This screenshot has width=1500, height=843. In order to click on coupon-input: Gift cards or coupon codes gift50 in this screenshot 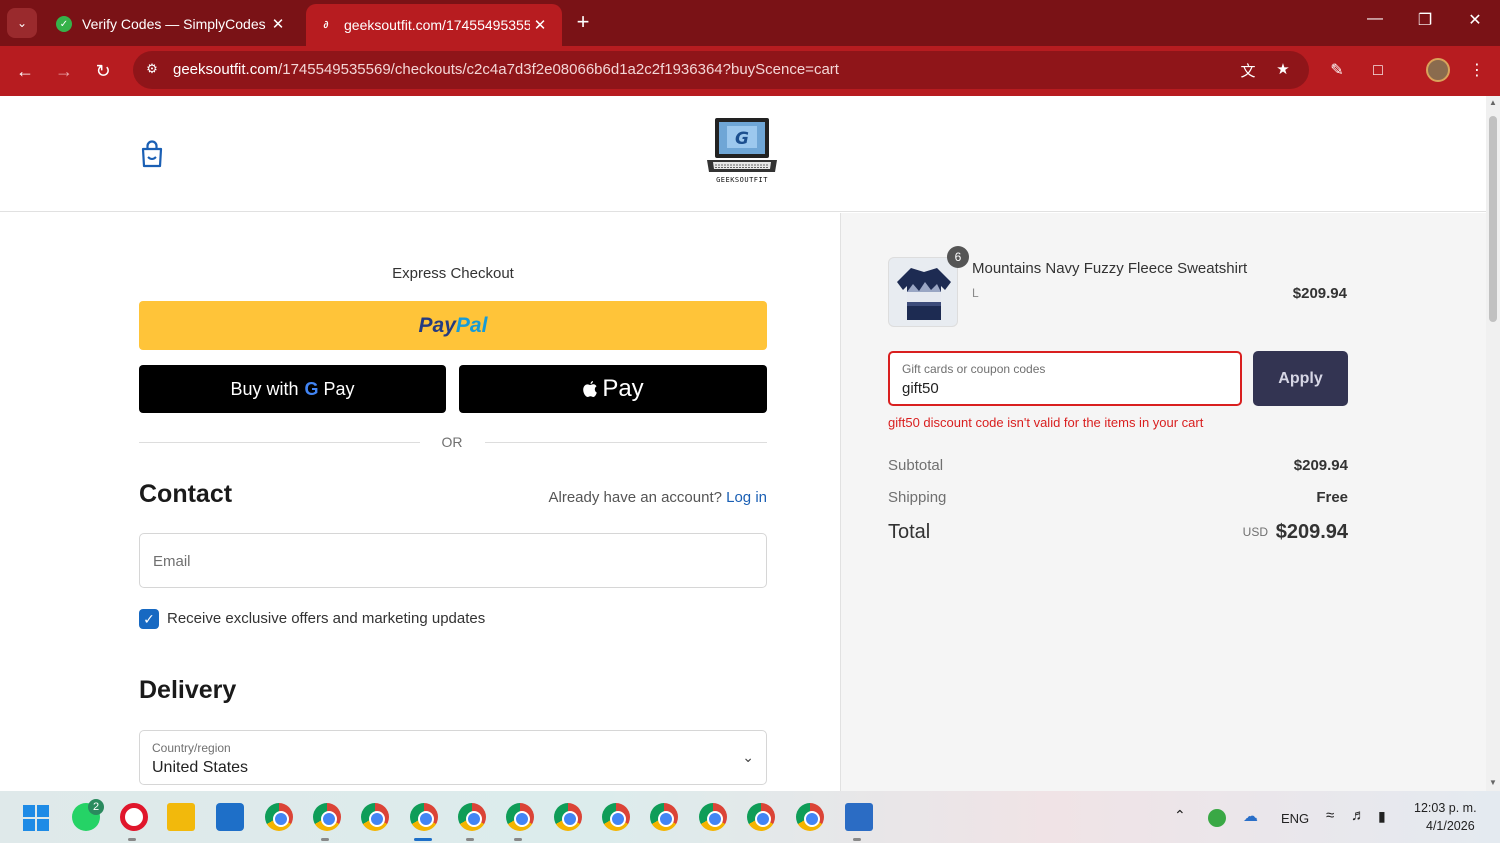, I will do `click(1065, 378)`.